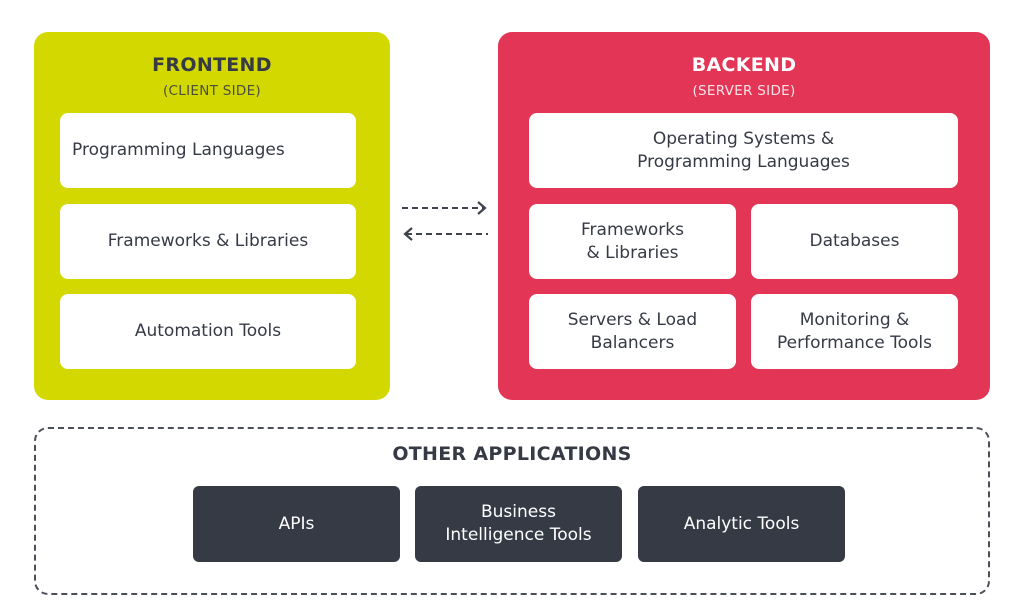  Describe the element at coordinates (518, 524) in the screenshot. I see `other-item-business-intelligence: Business Intelligence Tools` at that location.